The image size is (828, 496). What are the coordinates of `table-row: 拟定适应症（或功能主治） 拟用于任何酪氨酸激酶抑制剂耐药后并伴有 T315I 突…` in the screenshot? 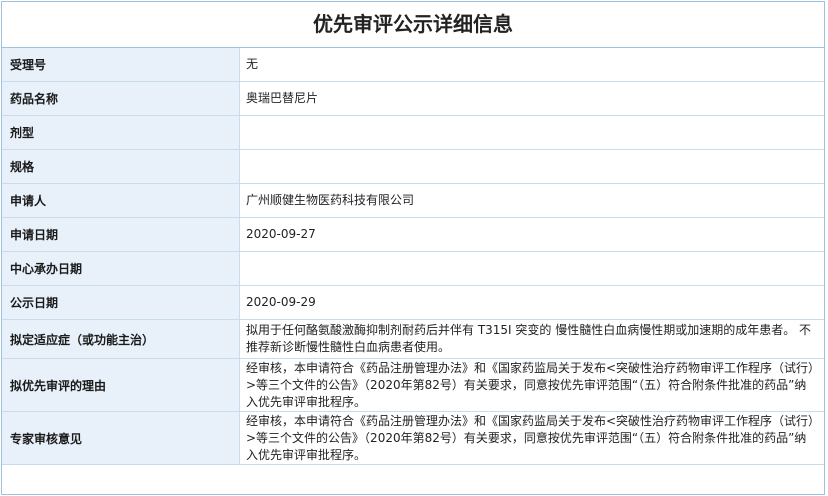 It's located at (413, 339).